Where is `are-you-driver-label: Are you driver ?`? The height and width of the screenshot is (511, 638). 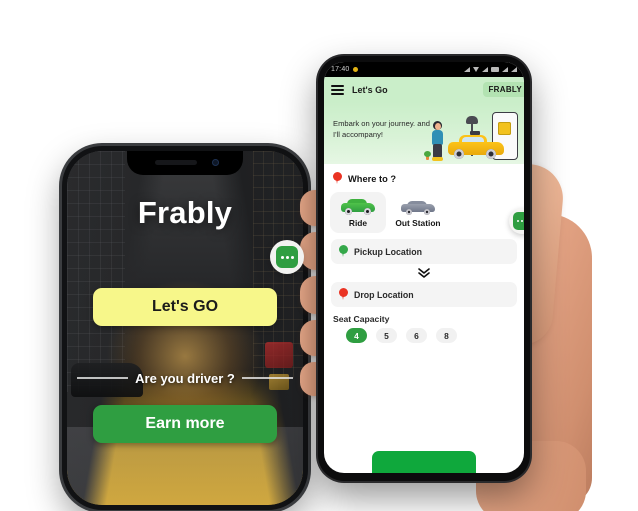 are-you-driver-label: Are you driver ? is located at coordinates (185, 378).